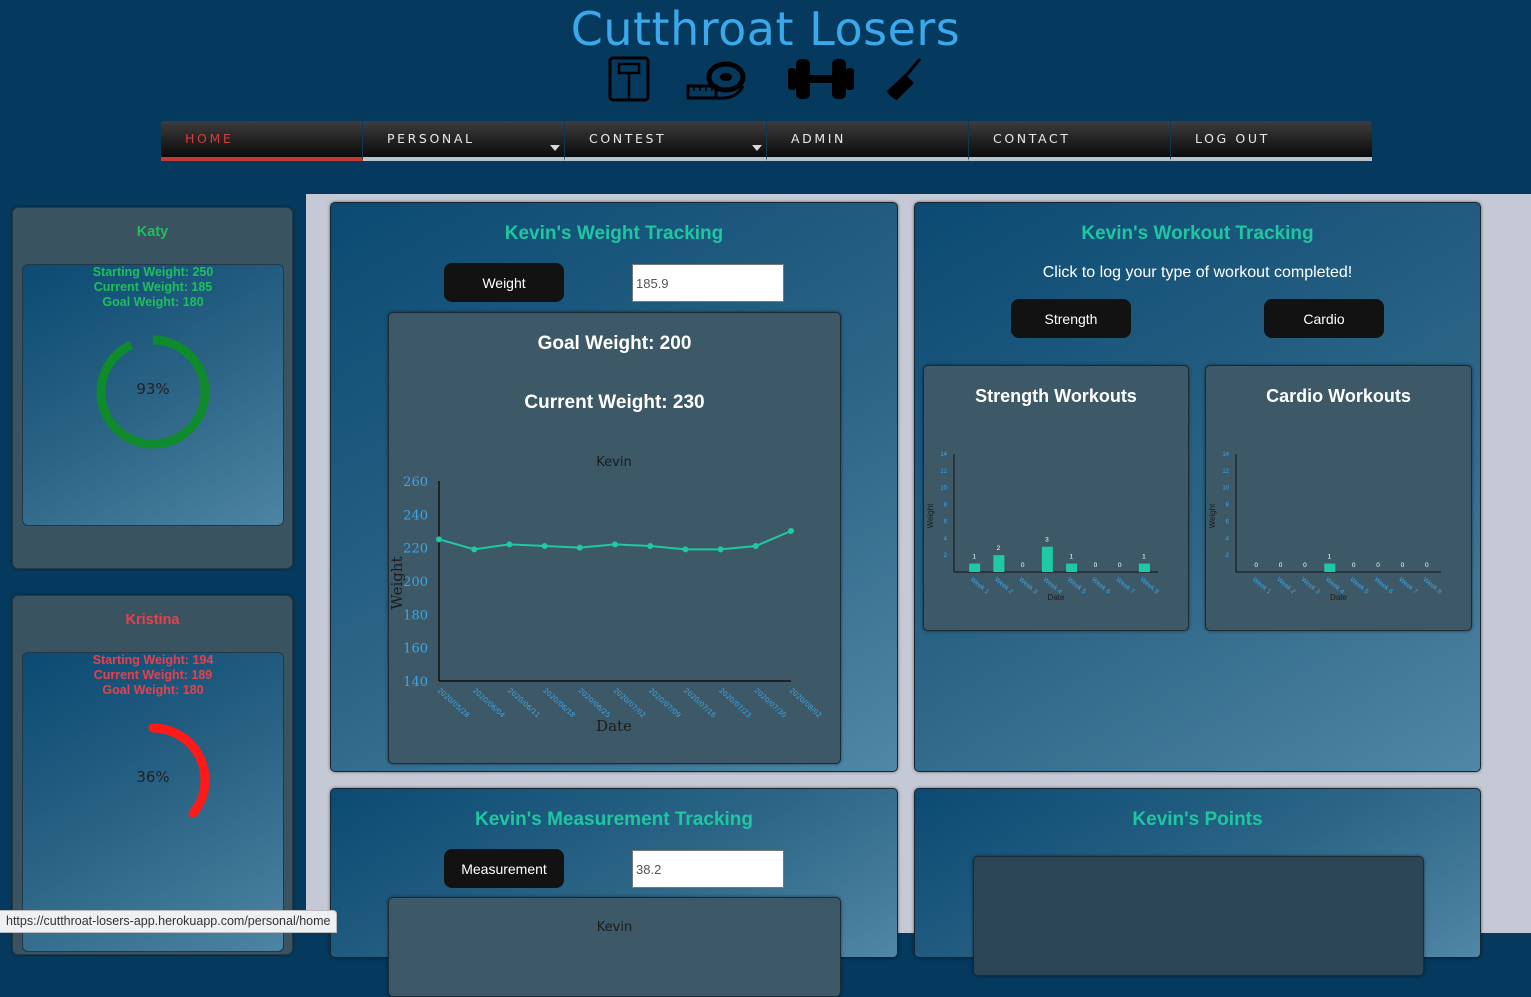 The height and width of the screenshot is (997, 1531). What do you see at coordinates (262, 141) in the screenshot?
I see `nav-home: HOME` at bounding box center [262, 141].